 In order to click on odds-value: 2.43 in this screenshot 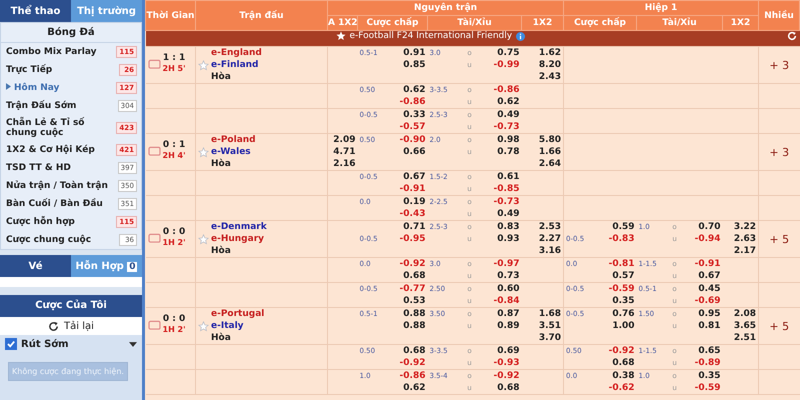, I will do `click(543, 77)`.